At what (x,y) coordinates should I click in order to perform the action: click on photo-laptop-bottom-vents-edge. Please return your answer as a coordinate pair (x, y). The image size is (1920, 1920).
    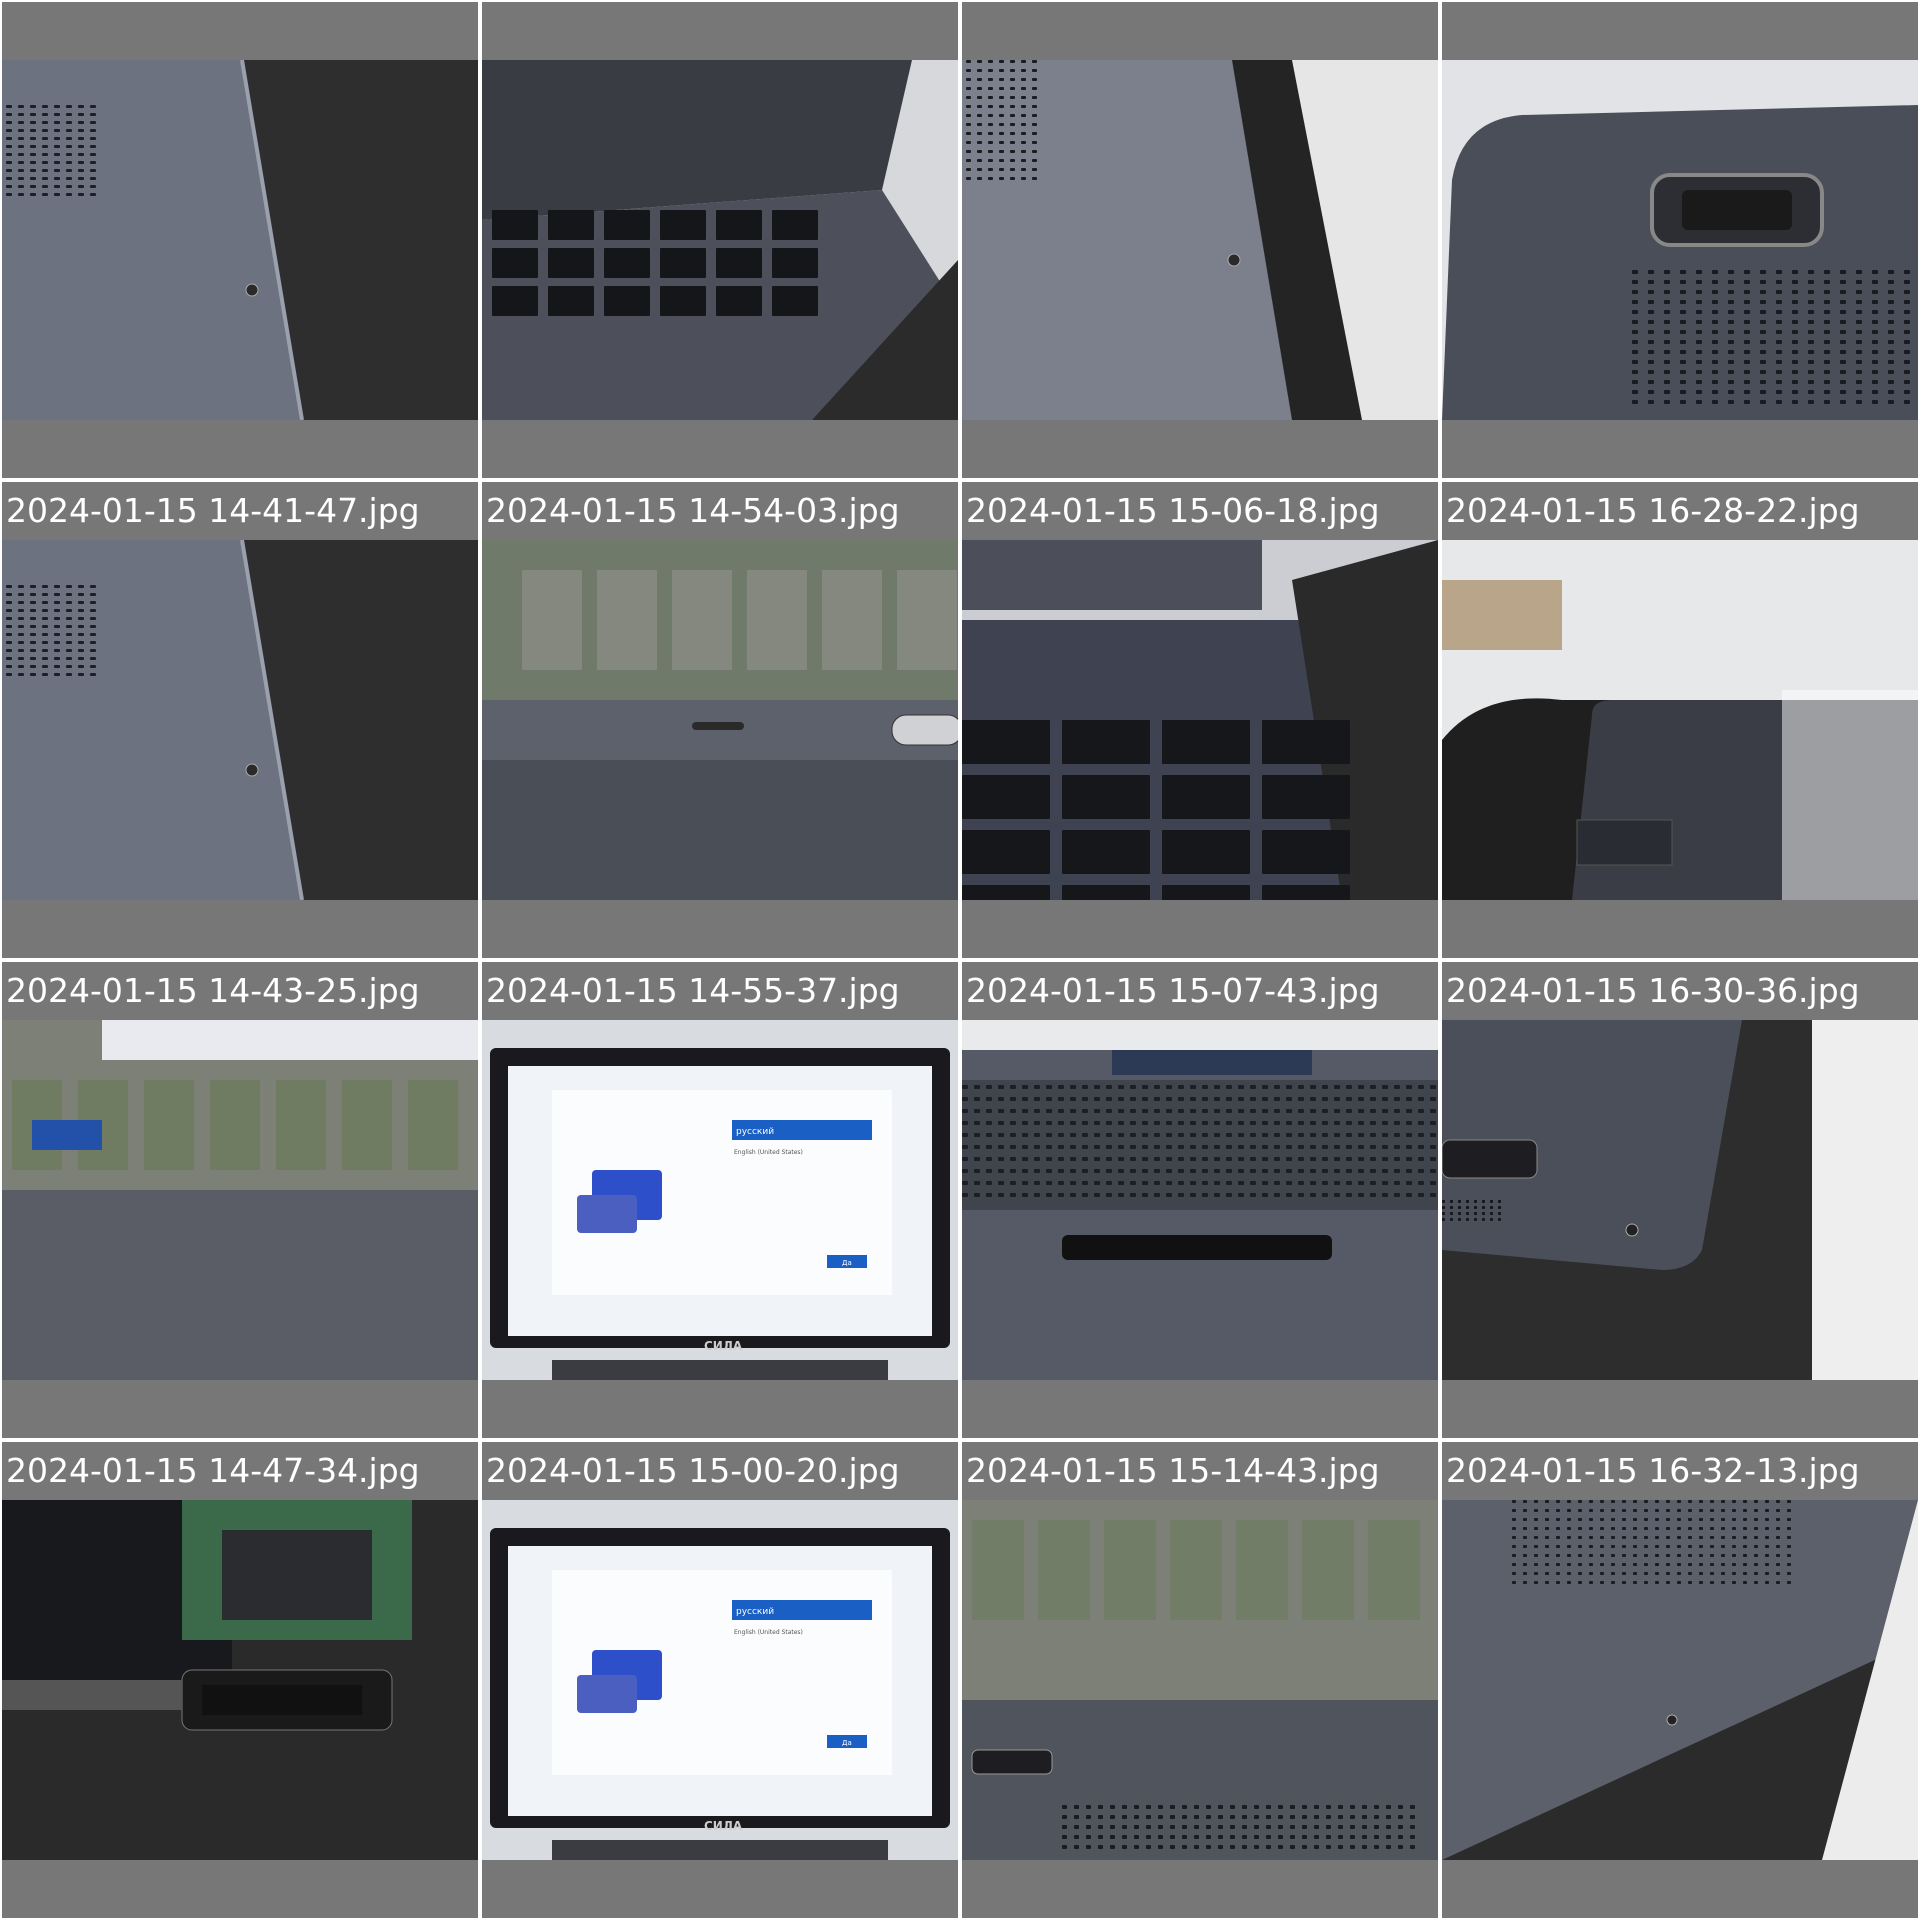
    Looking at the image, I should click on (1200, 240).